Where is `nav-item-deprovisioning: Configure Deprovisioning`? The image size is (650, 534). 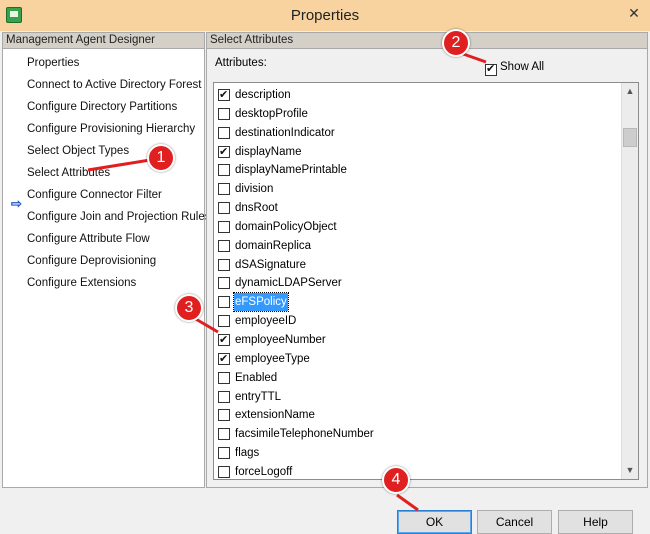
nav-item-deprovisioning: Configure Deprovisioning is located at coordinates (91, 261).